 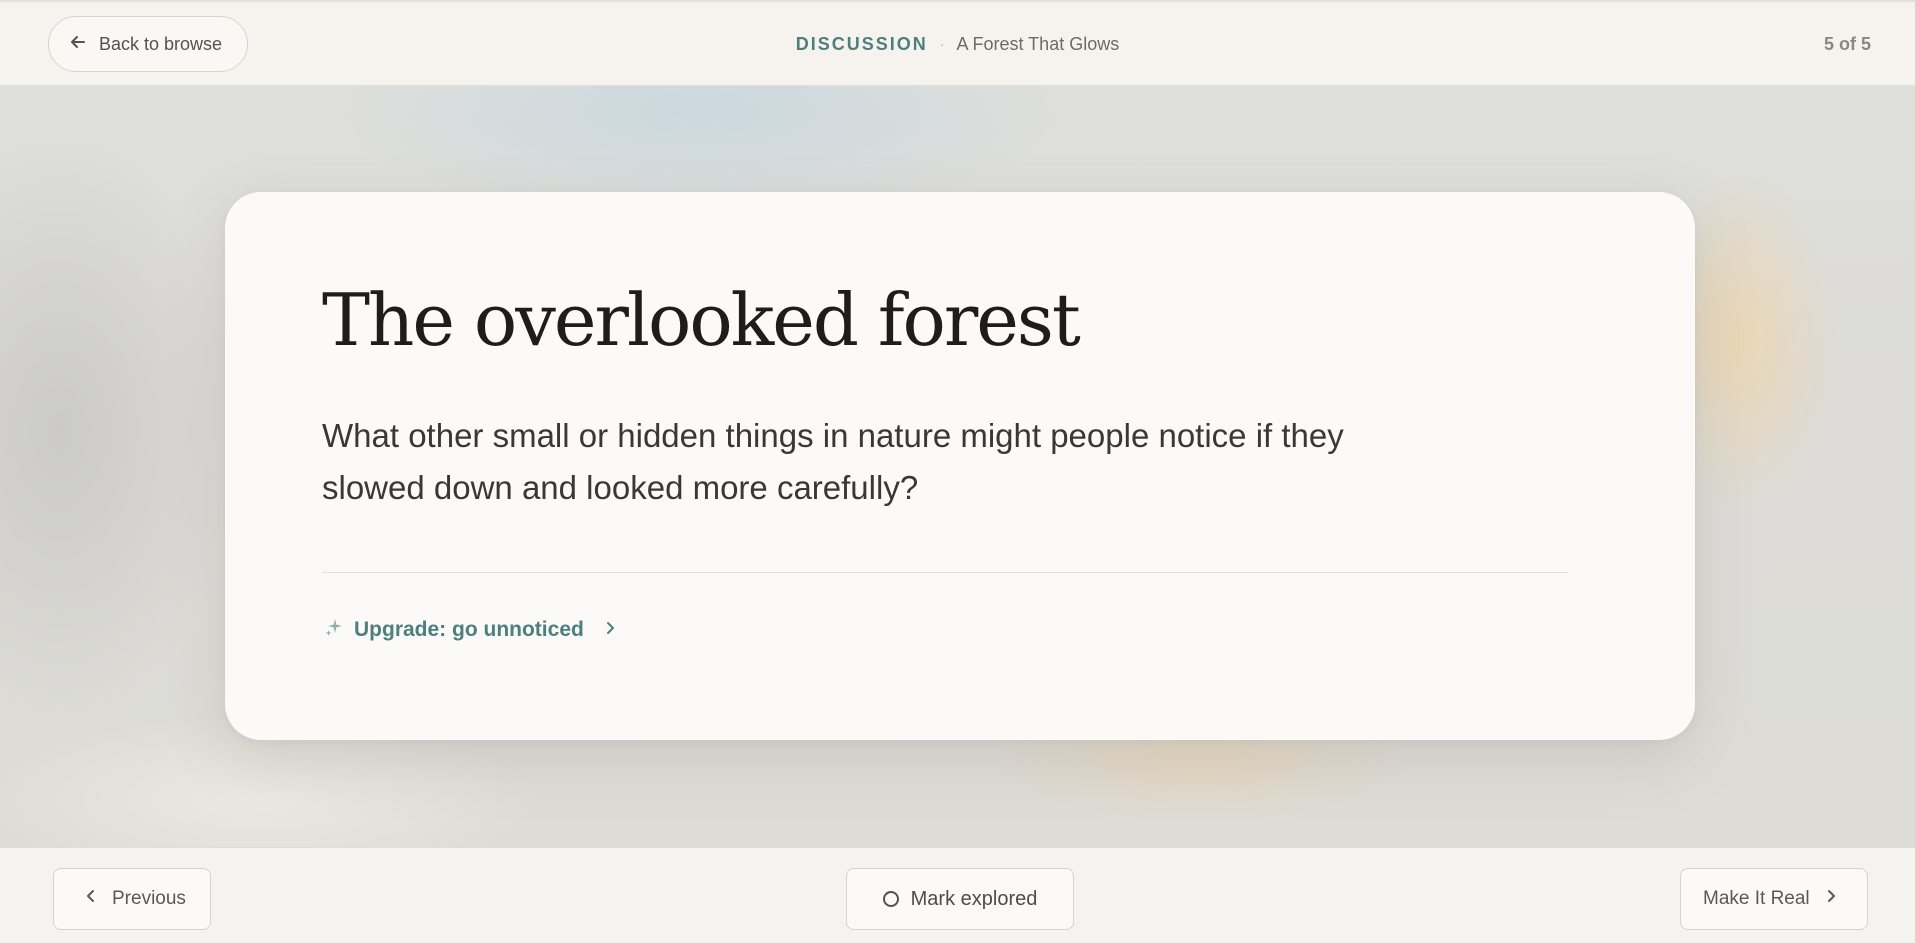 I want to click on breadcrumb: DISCUSSION · A Forest That Glows, so click(x=957, y=44).